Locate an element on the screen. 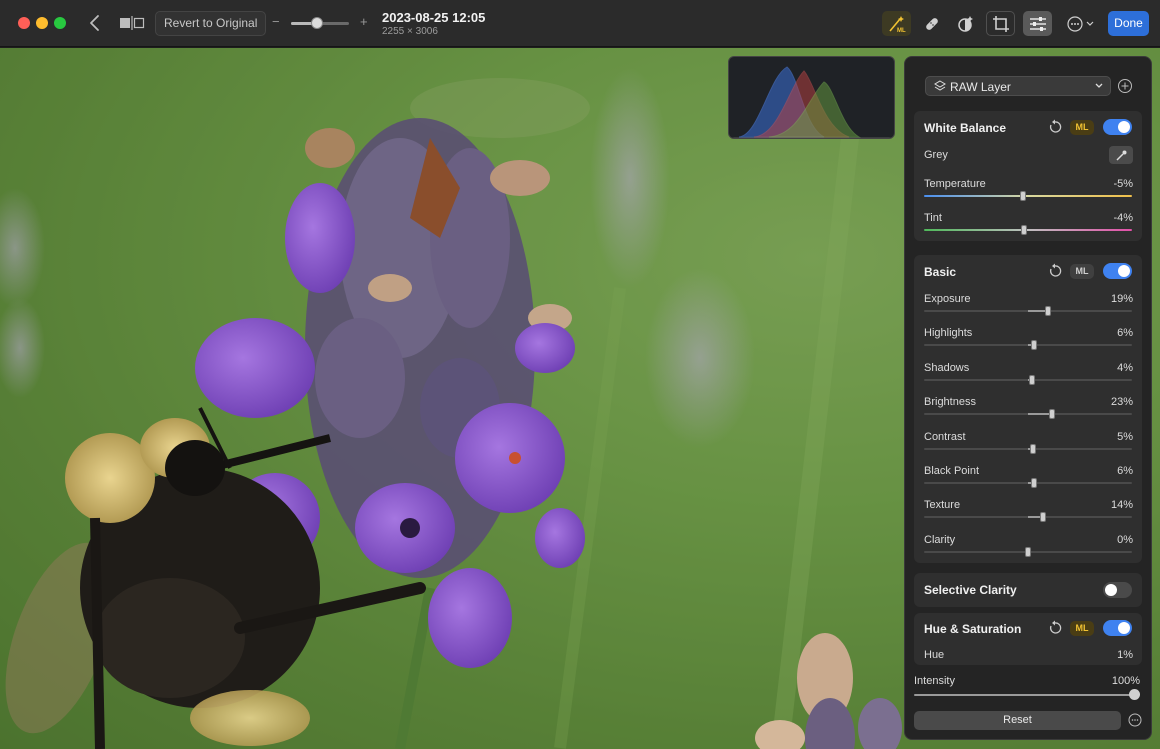 This screenshot has width=1160, height=749. maximize-window-button is located at coordinates (60, 23).